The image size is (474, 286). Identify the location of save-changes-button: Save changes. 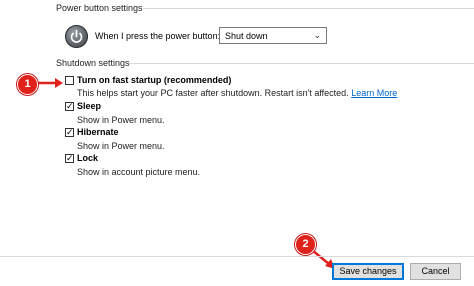
(368, 271).